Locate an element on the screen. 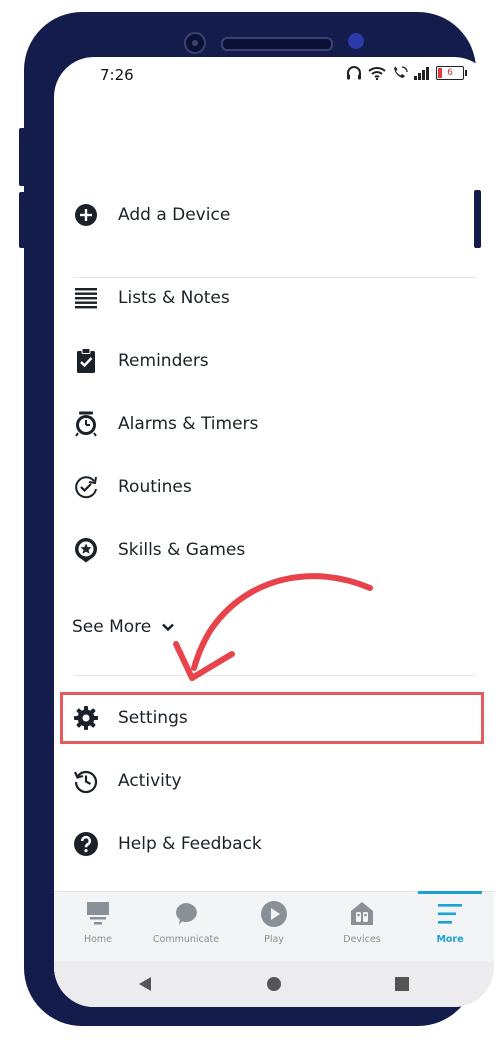 The width and height of the screenshot is (500, 1040). alarm-clock-icon is located at coordinates (86, 424).